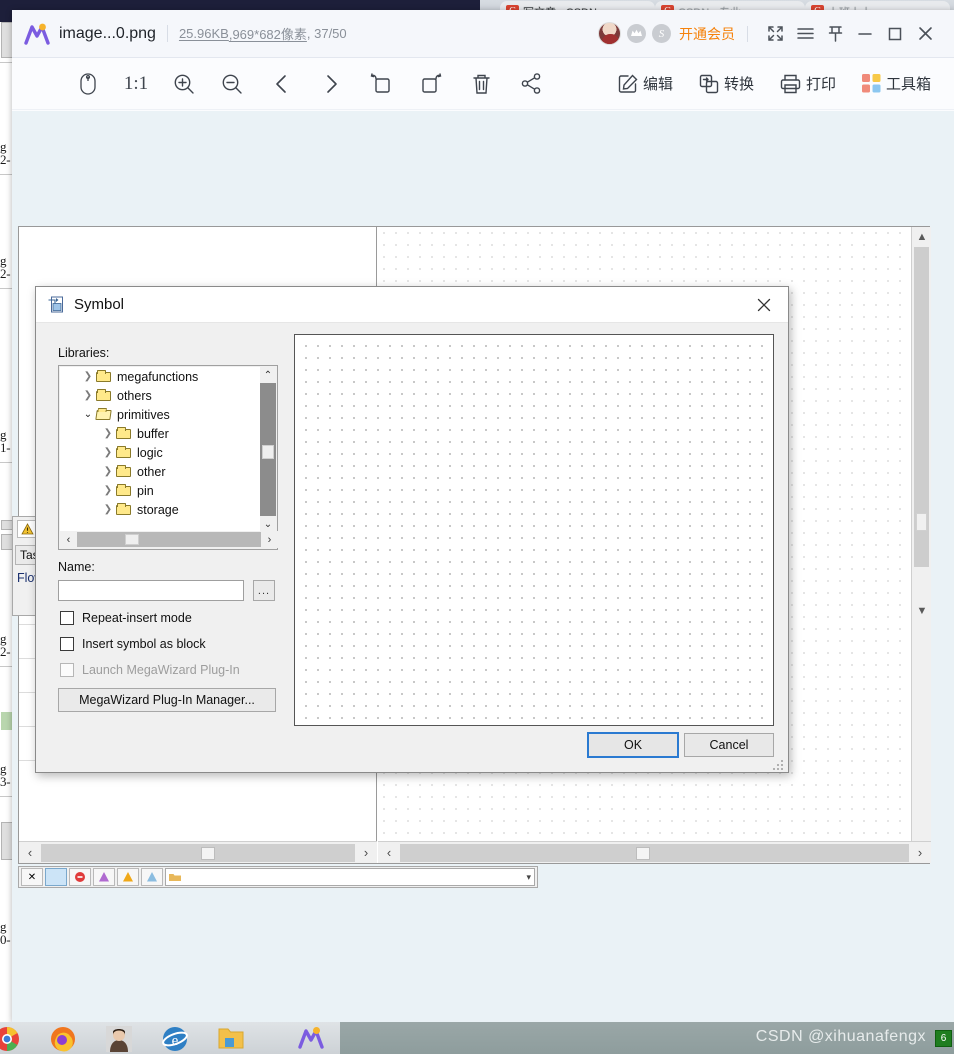  Describe the element at coordinates (633, 745) in the screenshot. I see `ok-button: OK` at that location.